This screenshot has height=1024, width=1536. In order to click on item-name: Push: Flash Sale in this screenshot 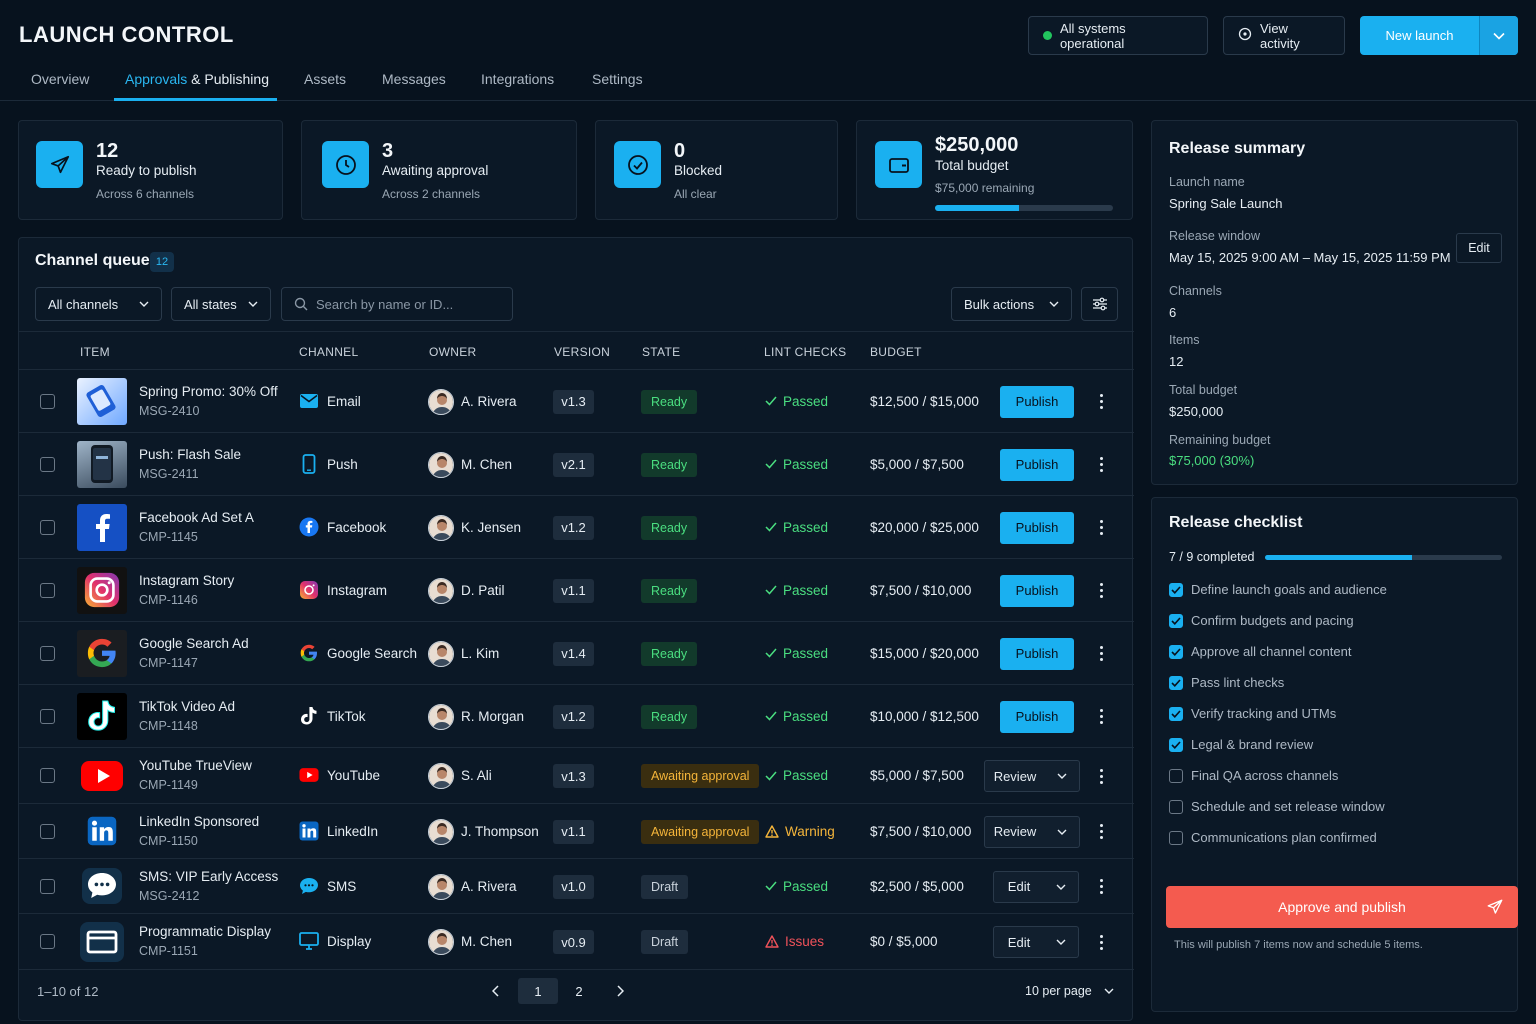, I will do `click(190, 454)`.